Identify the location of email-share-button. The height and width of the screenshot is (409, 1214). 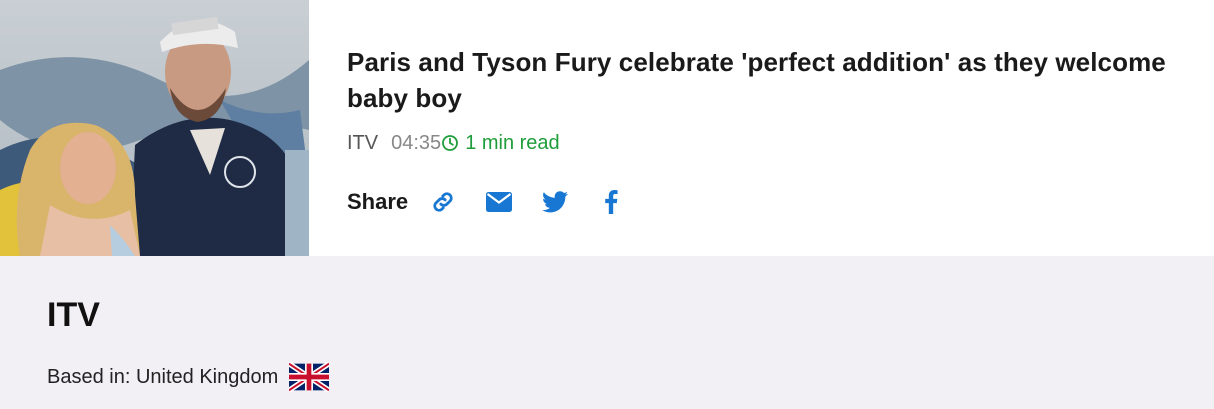
(499, 202).